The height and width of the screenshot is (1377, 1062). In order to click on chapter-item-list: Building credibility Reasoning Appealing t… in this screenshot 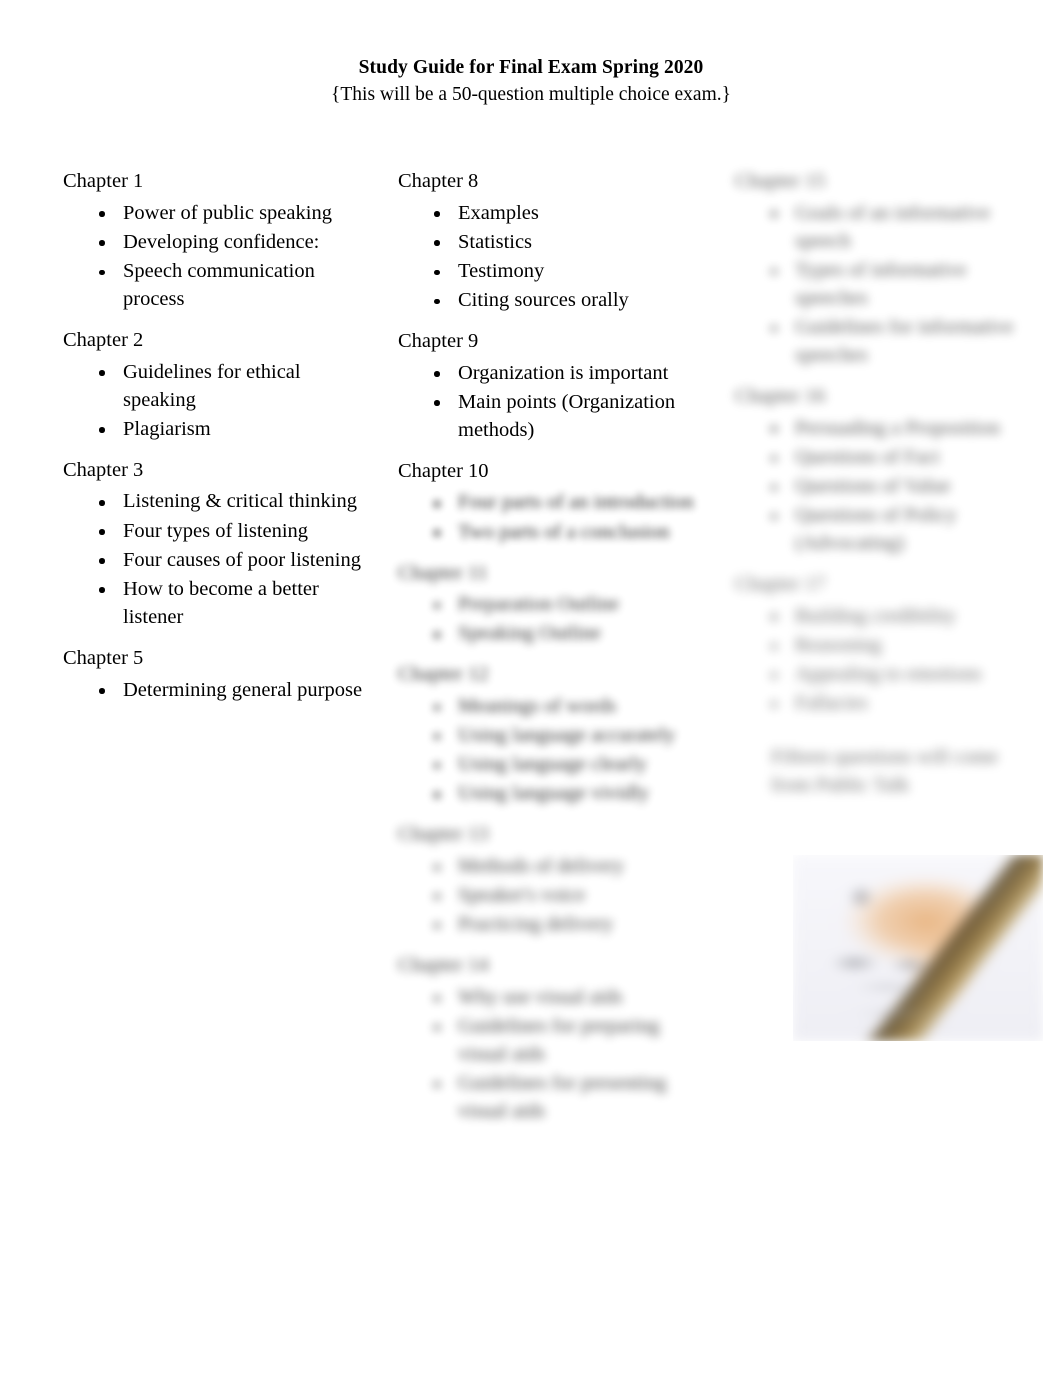, I will do `click(885, 659)`.